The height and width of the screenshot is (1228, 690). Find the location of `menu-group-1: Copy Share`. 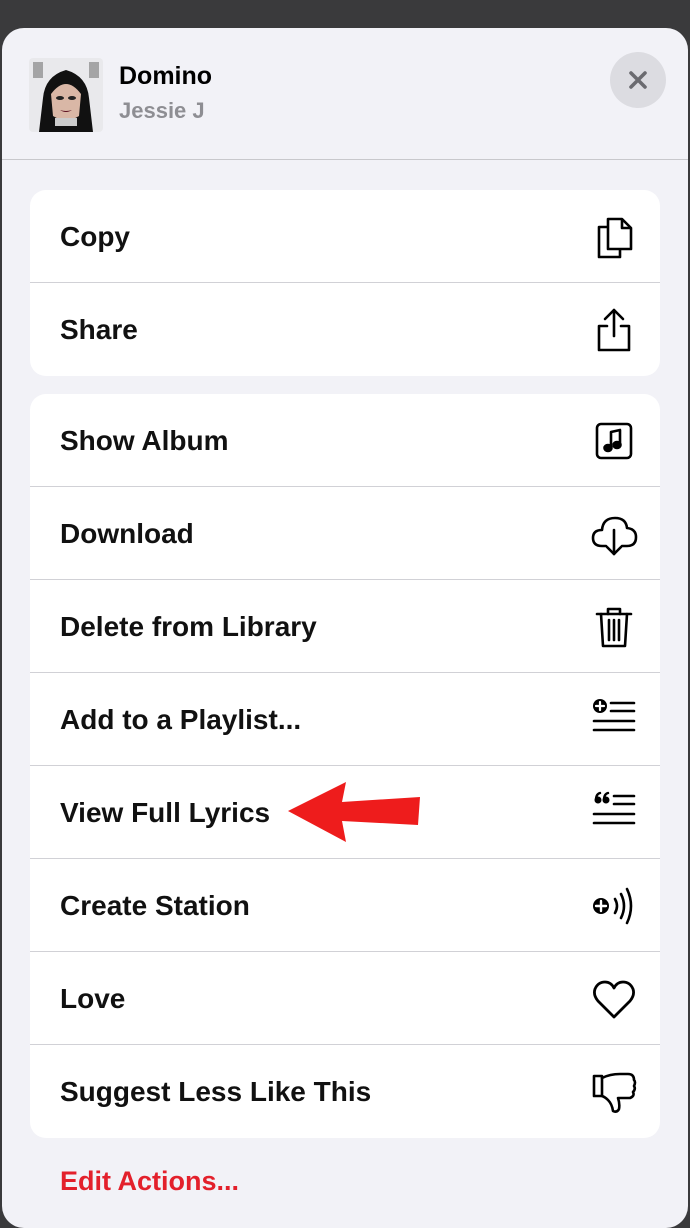

menu-group-1: Copy Share is located at coordinates (345, 283).